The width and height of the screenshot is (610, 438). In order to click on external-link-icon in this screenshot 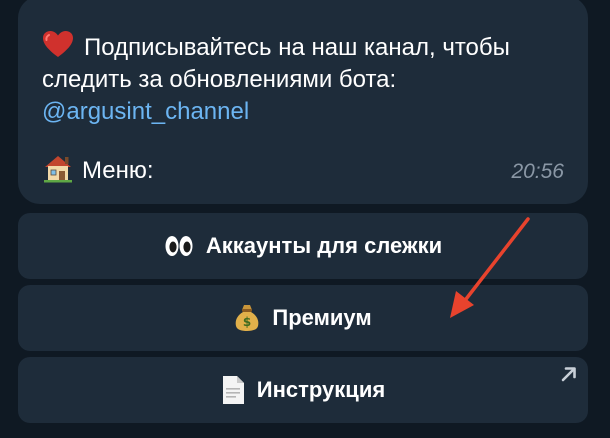, I will do `click(568, 374)`.